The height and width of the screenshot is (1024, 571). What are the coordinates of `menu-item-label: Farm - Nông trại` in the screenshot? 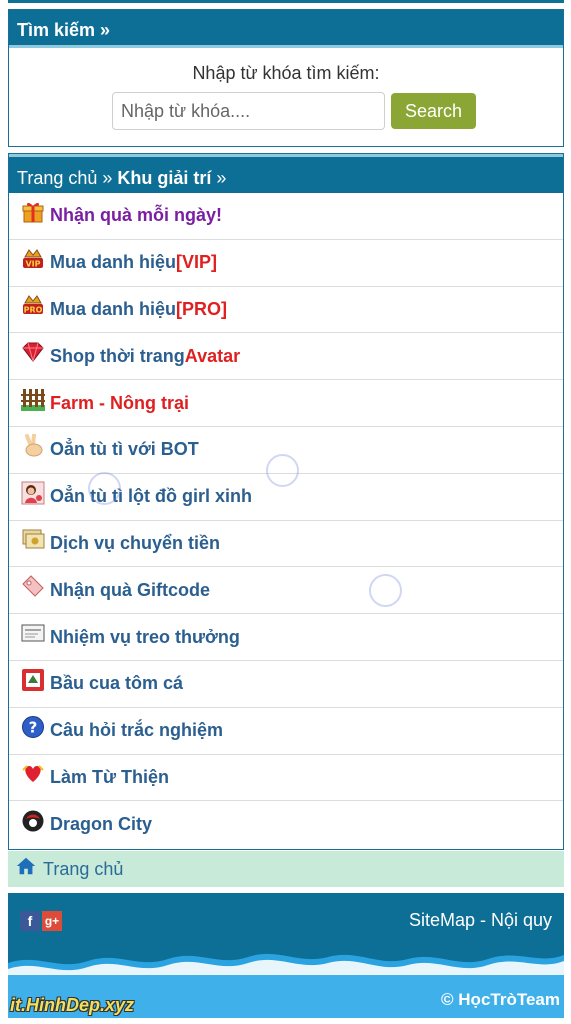 It's located at (120, 402).